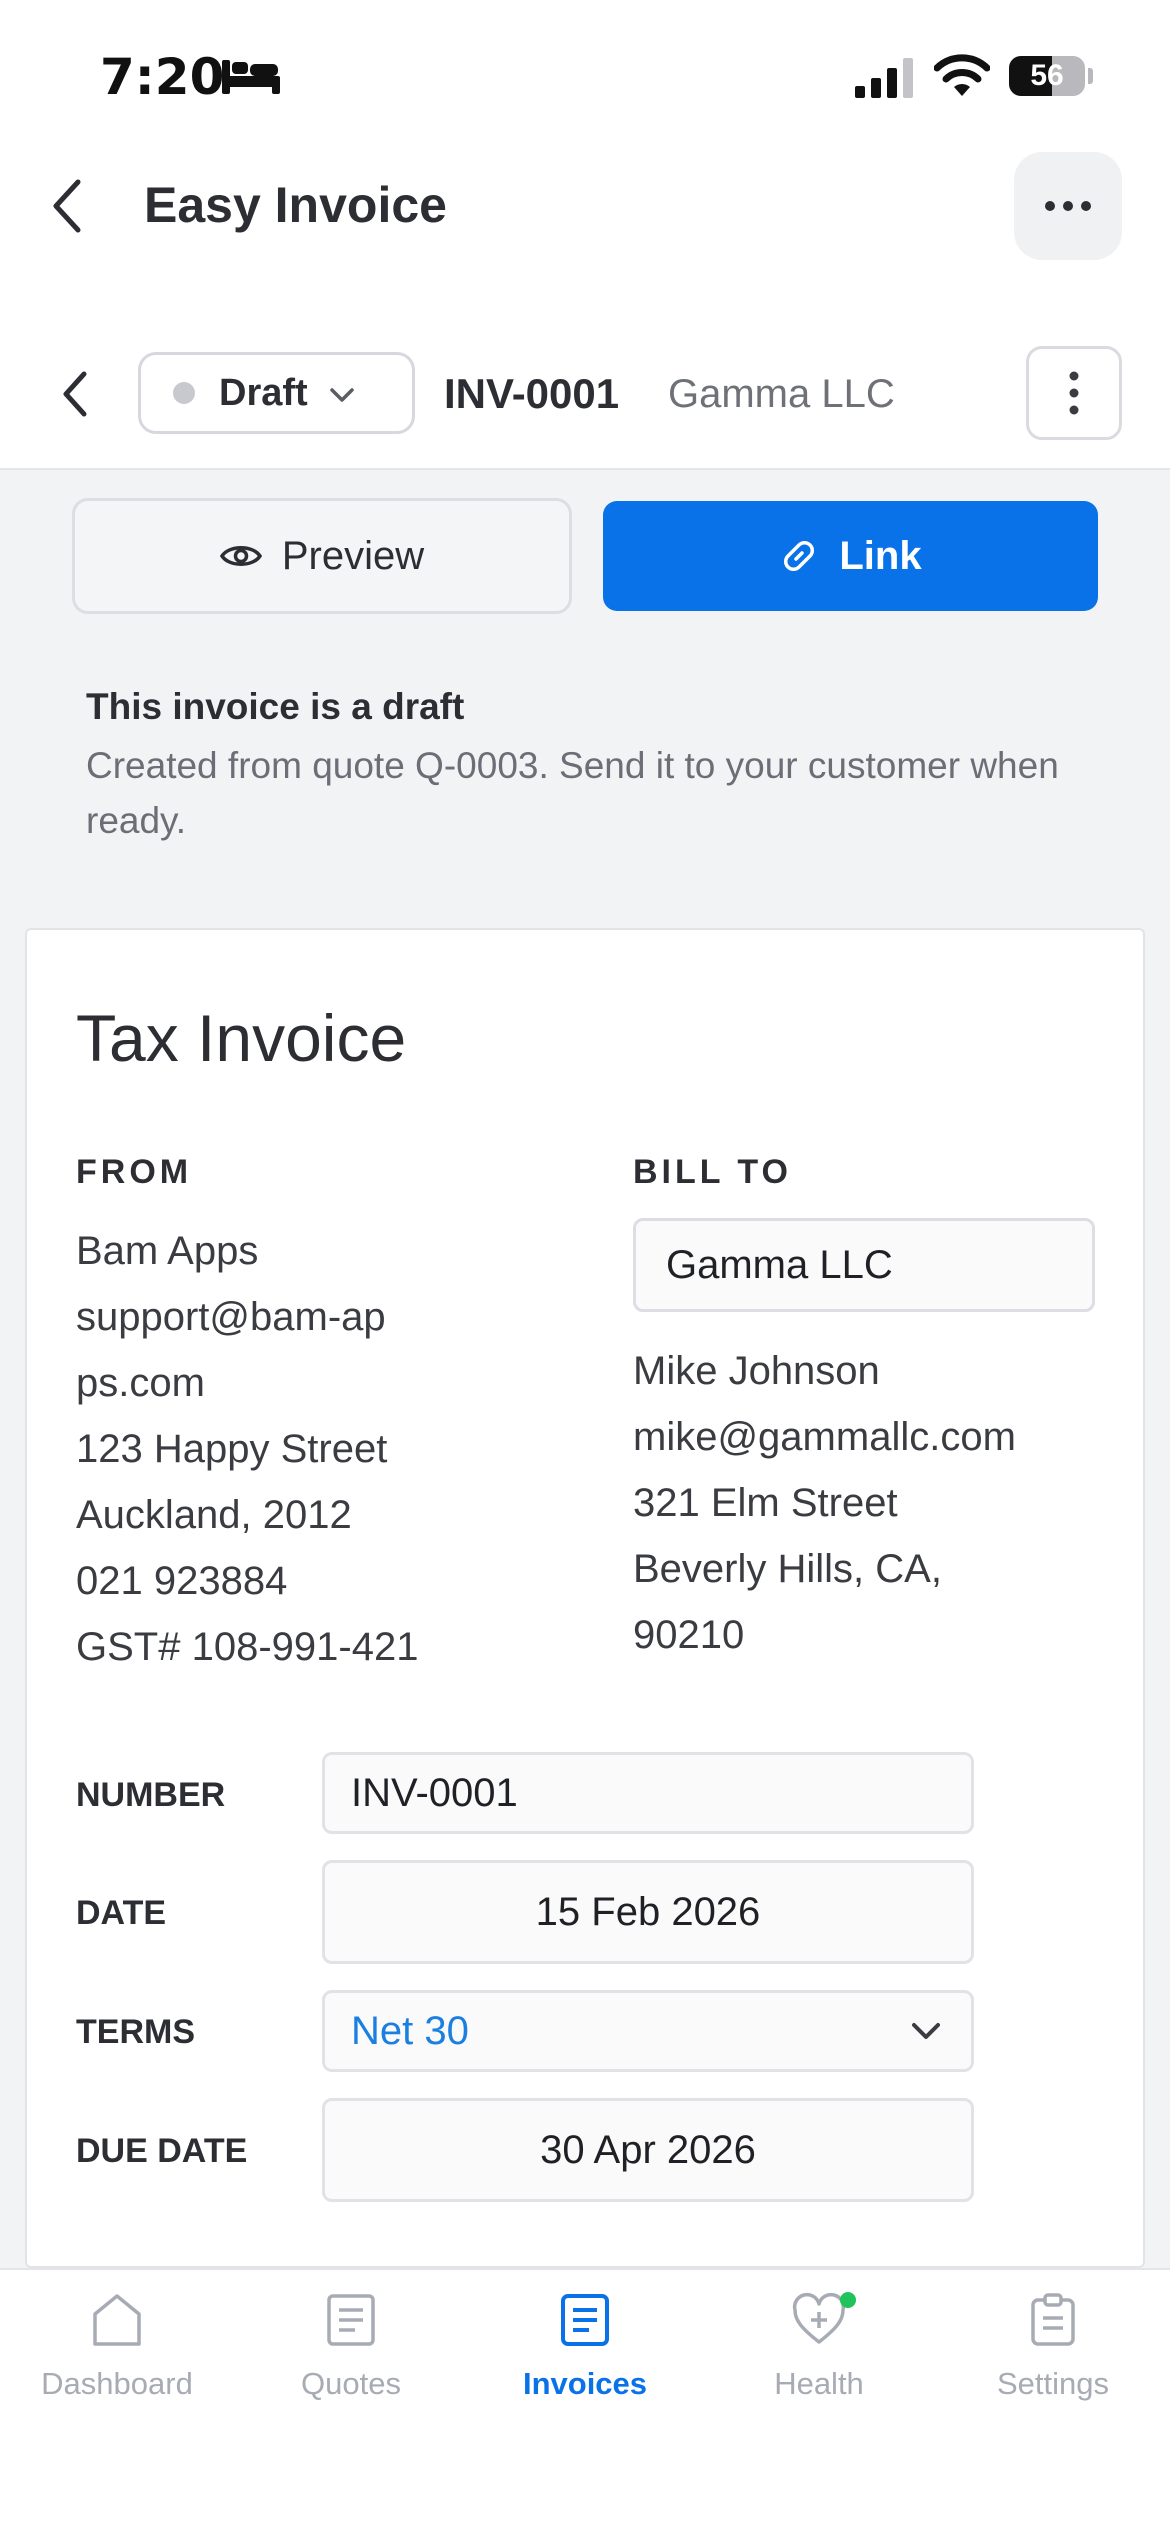 This screenshot has width=1170, height=2532. Describe the element at coordinates (756, 1371) in the screenshot. I see `bill-to-contact: Mike Johnson` at that location.